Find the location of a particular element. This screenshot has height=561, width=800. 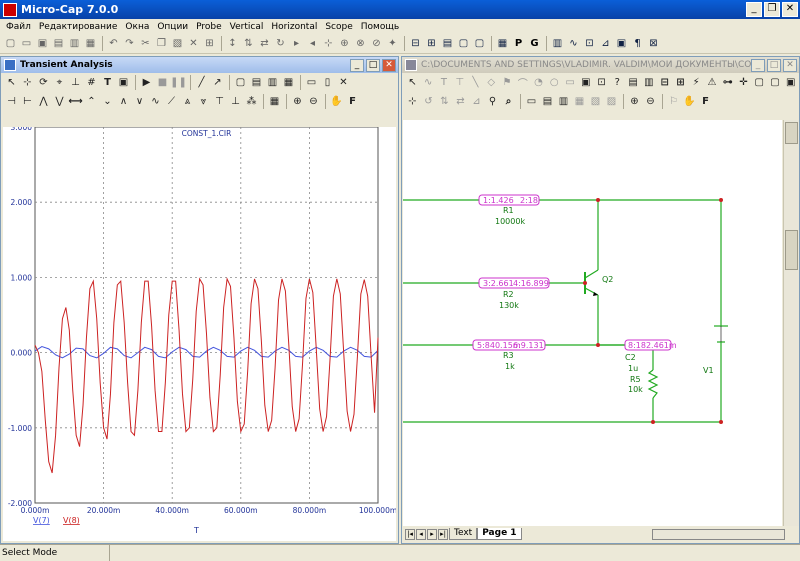

close-button: ✕ is located at coordinates (790, 9).